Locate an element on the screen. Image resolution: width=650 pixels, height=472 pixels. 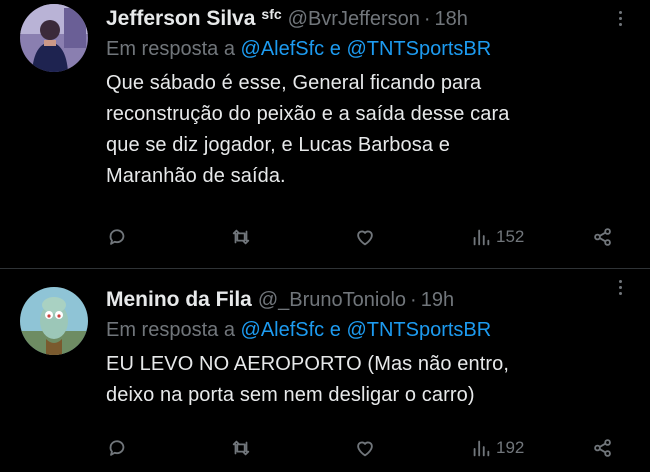
tweet-text-line: Maranhão de saída. is located at coordinates (196, 176).